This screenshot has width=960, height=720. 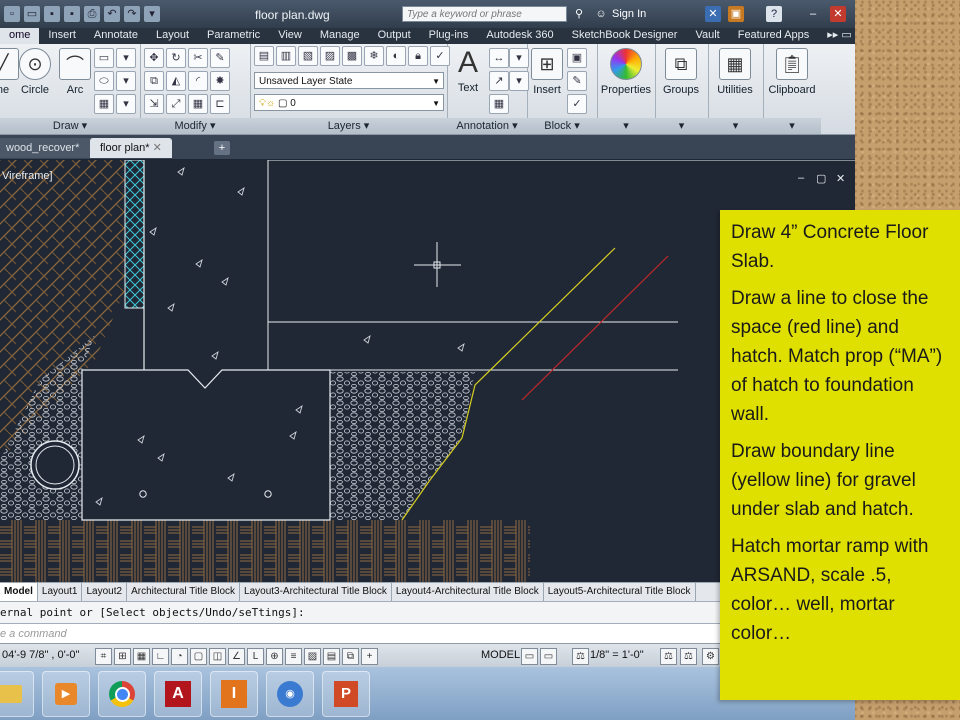 I want to click on groups-expand: ▾, so click(x=681, y=126).